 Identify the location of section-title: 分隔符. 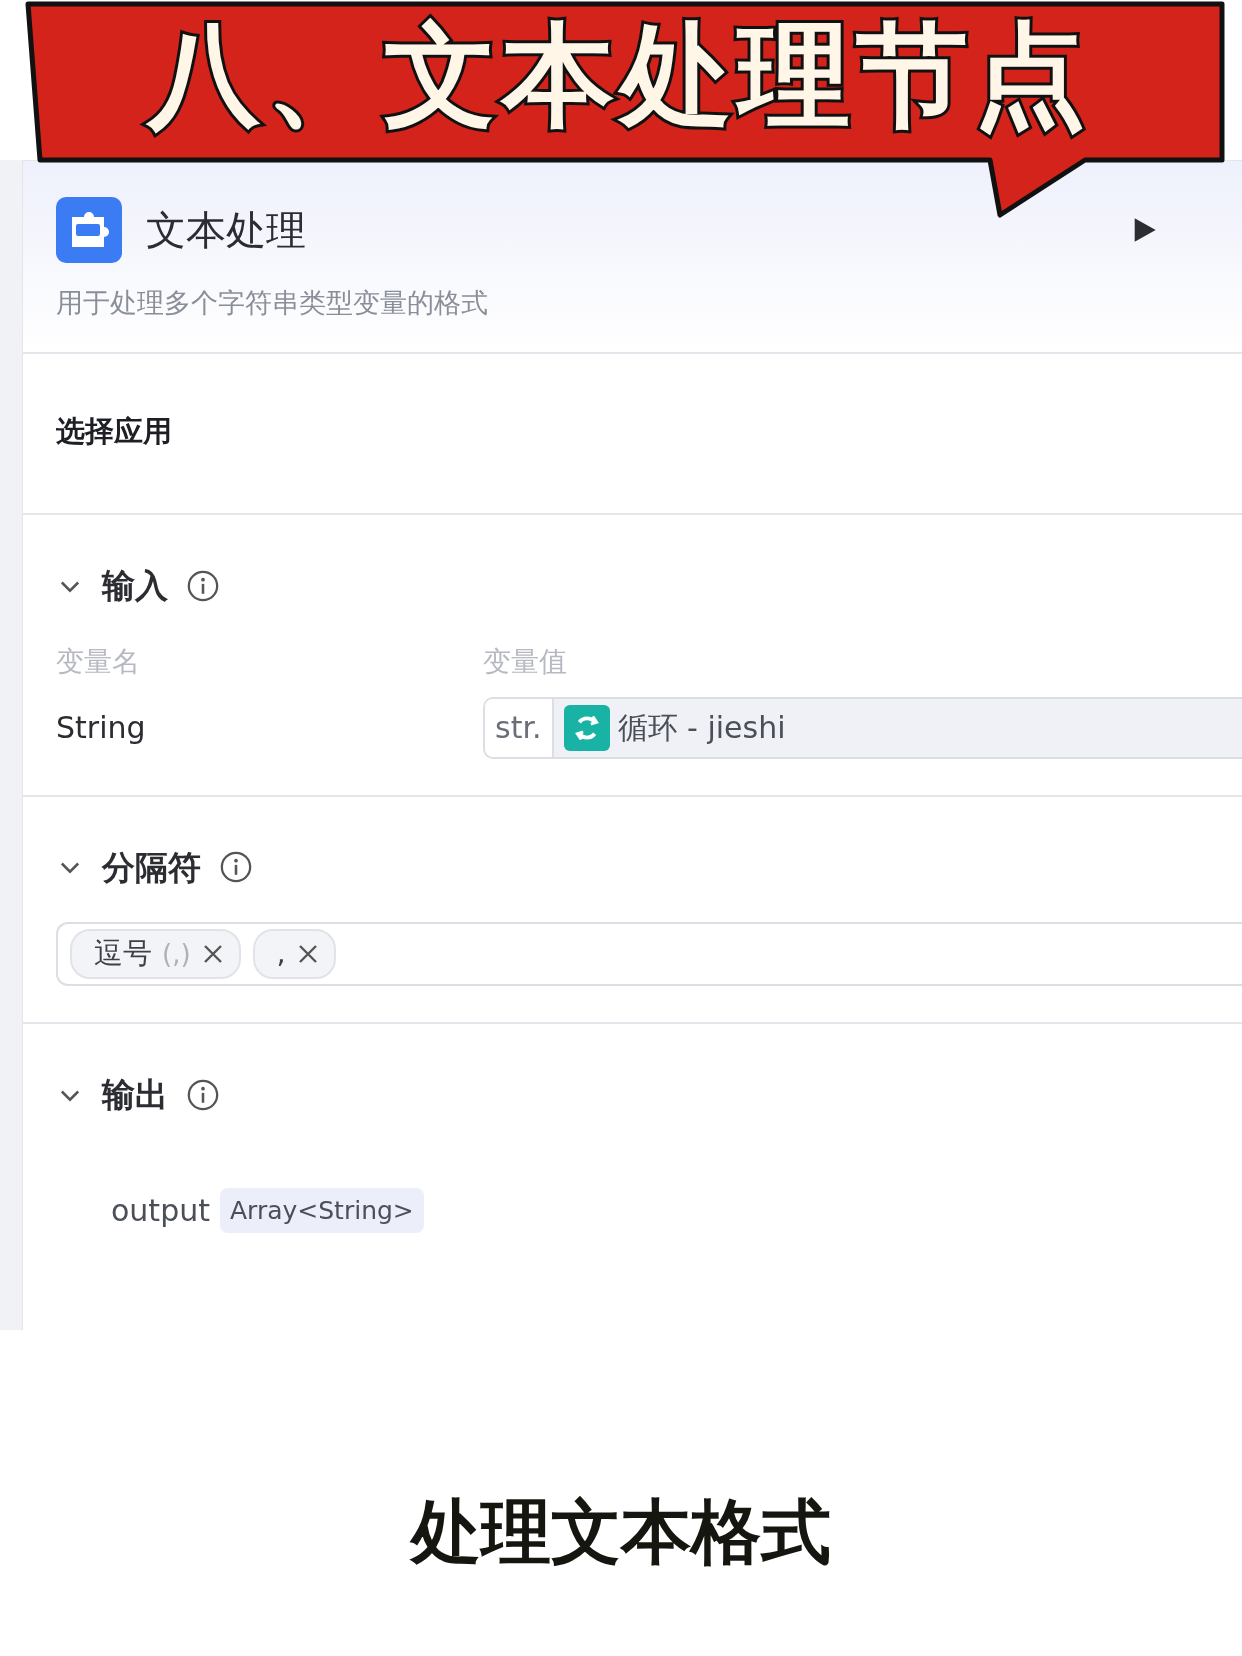
(151, 867).